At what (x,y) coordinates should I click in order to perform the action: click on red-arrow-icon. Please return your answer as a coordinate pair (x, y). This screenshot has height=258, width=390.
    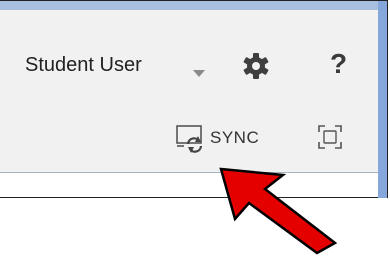
    Looking at the image, I should click on (278, 211).